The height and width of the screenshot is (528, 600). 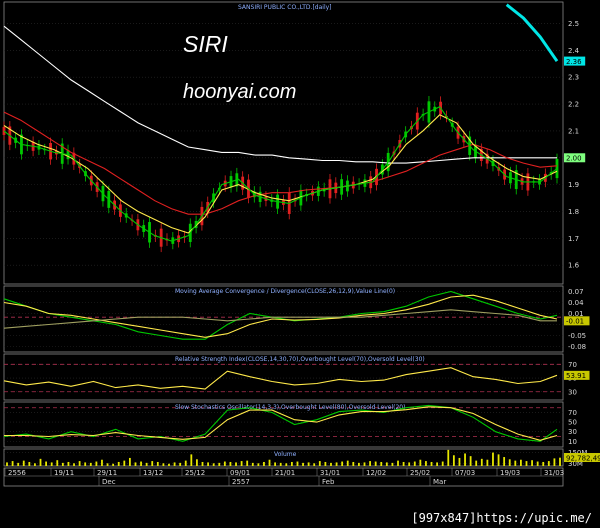 I want to click on y-tick-label: 50, so click(x=572, y=423).